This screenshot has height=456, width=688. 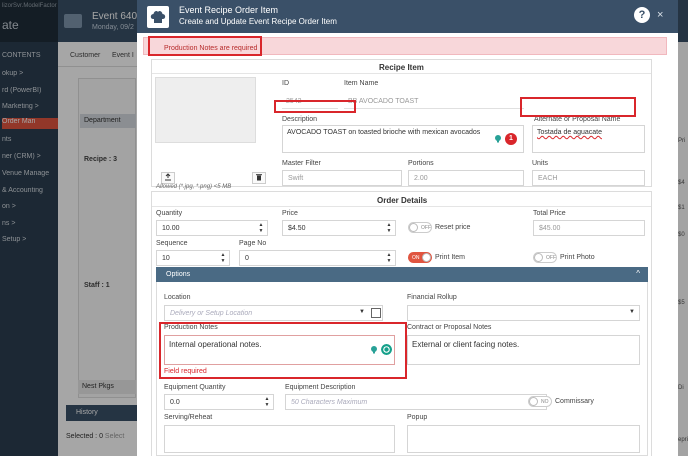 What do you see at coordinates (588, 139) in the screenshot?
I see `alternate-name-field: Tostada de aguacate` at bounding box center [588, 139].